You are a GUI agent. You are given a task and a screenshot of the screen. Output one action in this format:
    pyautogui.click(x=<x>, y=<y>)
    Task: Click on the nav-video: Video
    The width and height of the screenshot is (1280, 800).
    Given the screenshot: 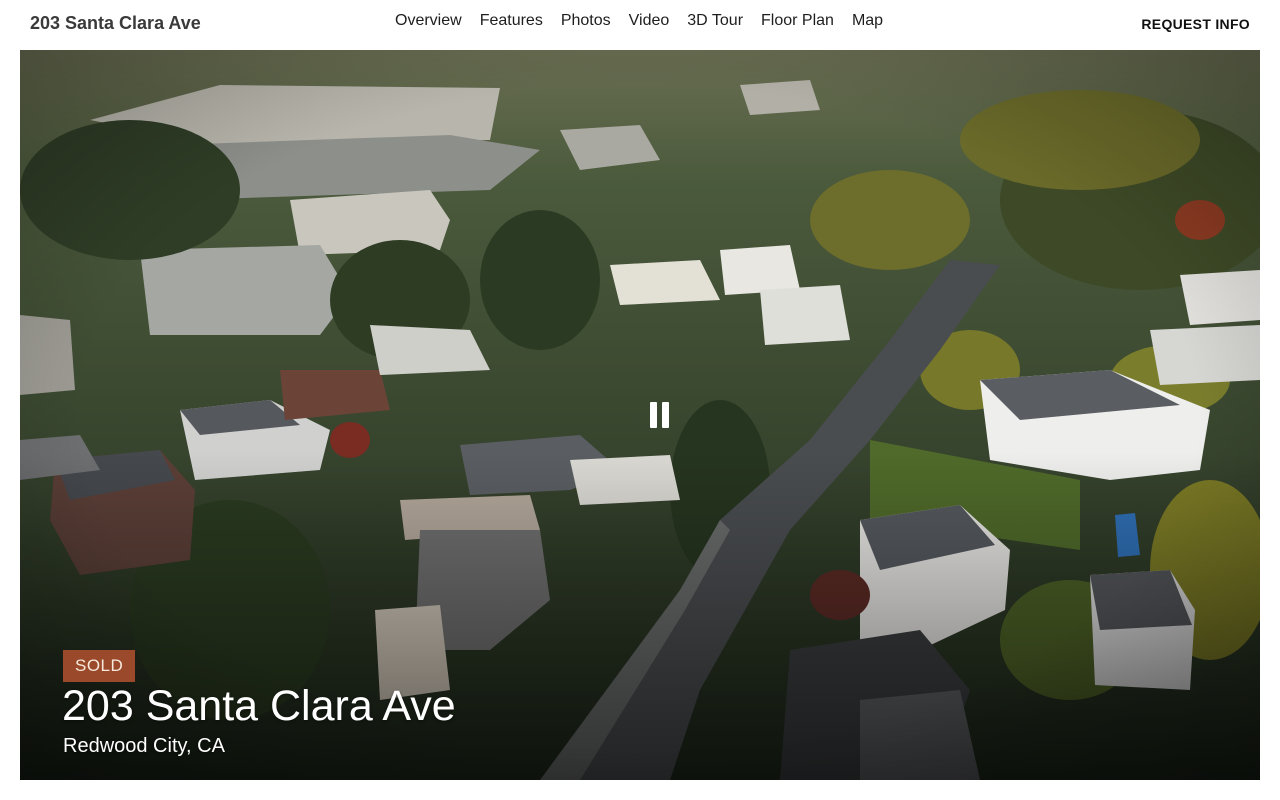 What is the action you would take?
    pyautogui.click(x=649, y=21)
    